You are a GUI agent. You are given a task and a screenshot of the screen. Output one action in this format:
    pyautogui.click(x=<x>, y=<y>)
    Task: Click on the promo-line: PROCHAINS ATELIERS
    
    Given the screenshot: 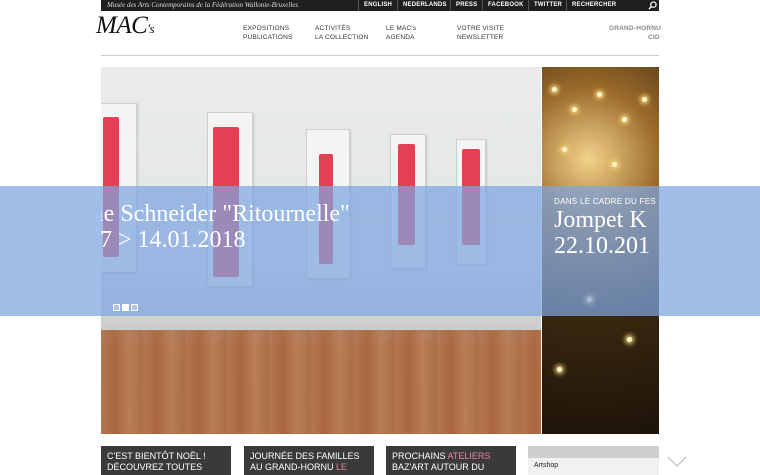 What is the action you would take?
    pyautogui.click(x=441, y=456)
    